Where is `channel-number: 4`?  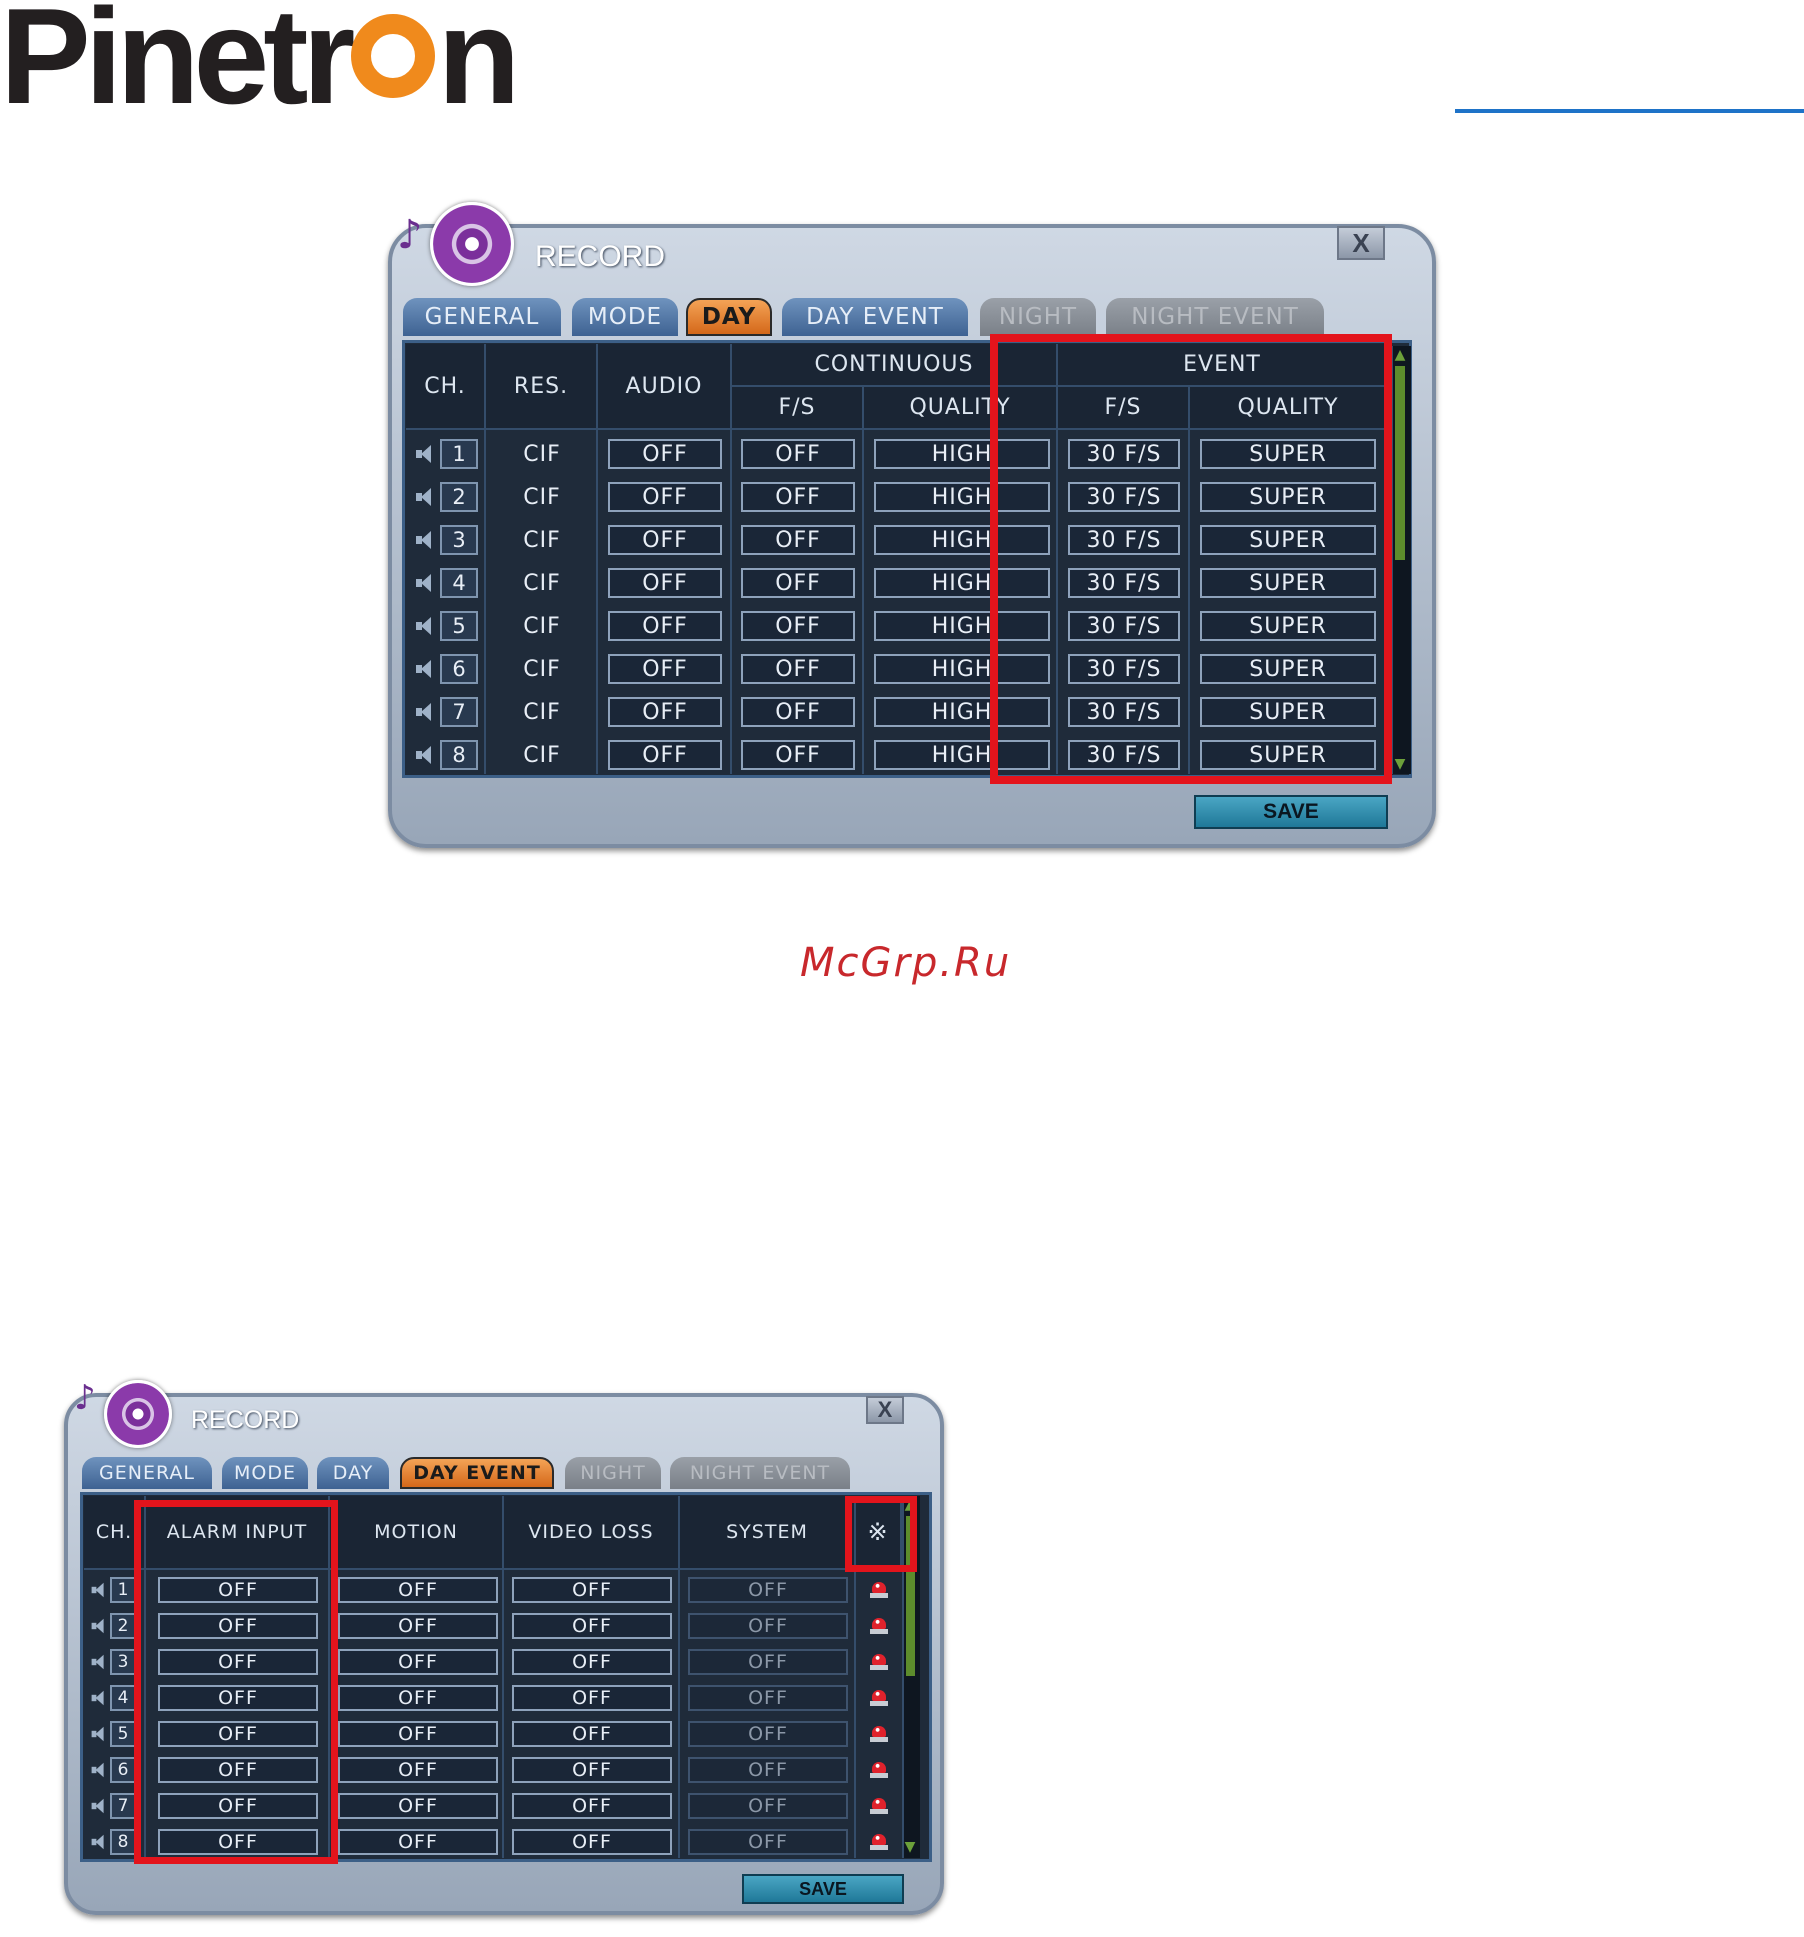 channel-number: 4 is located at coordinates (459, 583).